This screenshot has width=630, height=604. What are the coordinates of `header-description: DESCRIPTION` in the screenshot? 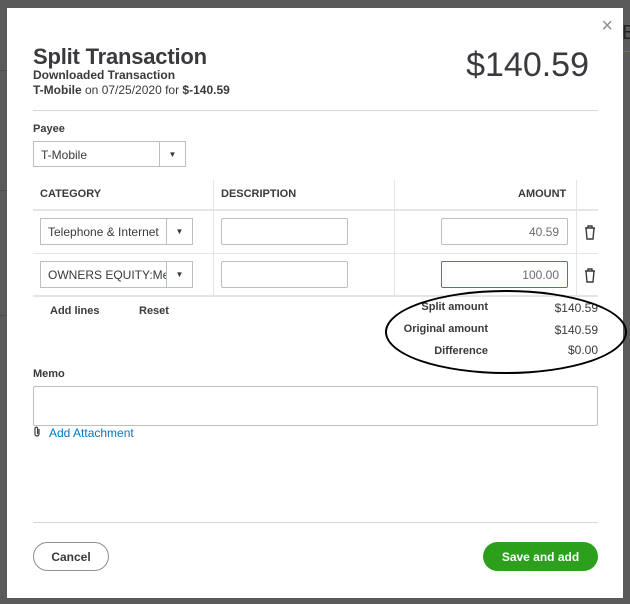 It's located at (259, 194).